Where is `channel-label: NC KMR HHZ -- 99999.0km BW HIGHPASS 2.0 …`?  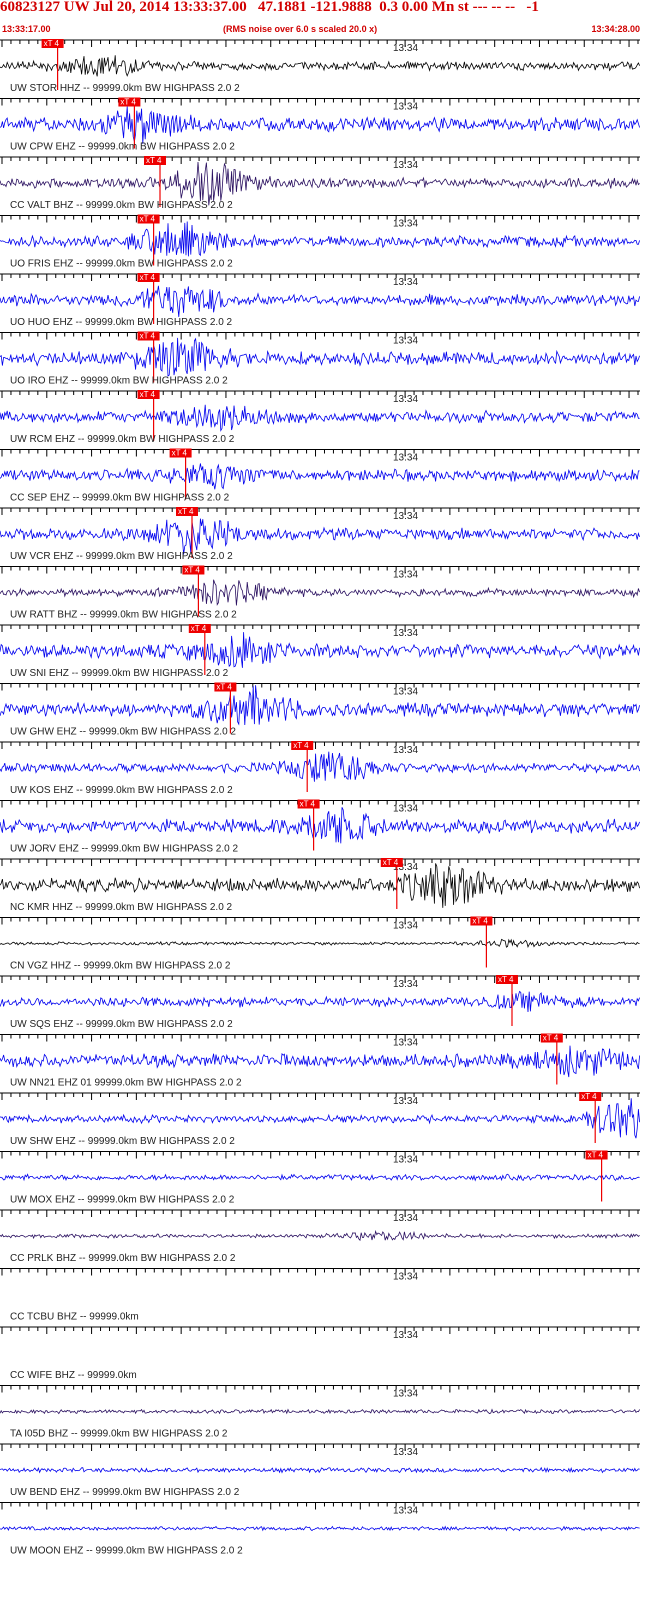
channel-label: NC KMR HHZ -- 99999.0km BW HIGHPASS 2.0 … is located at coordinates (121, 907).